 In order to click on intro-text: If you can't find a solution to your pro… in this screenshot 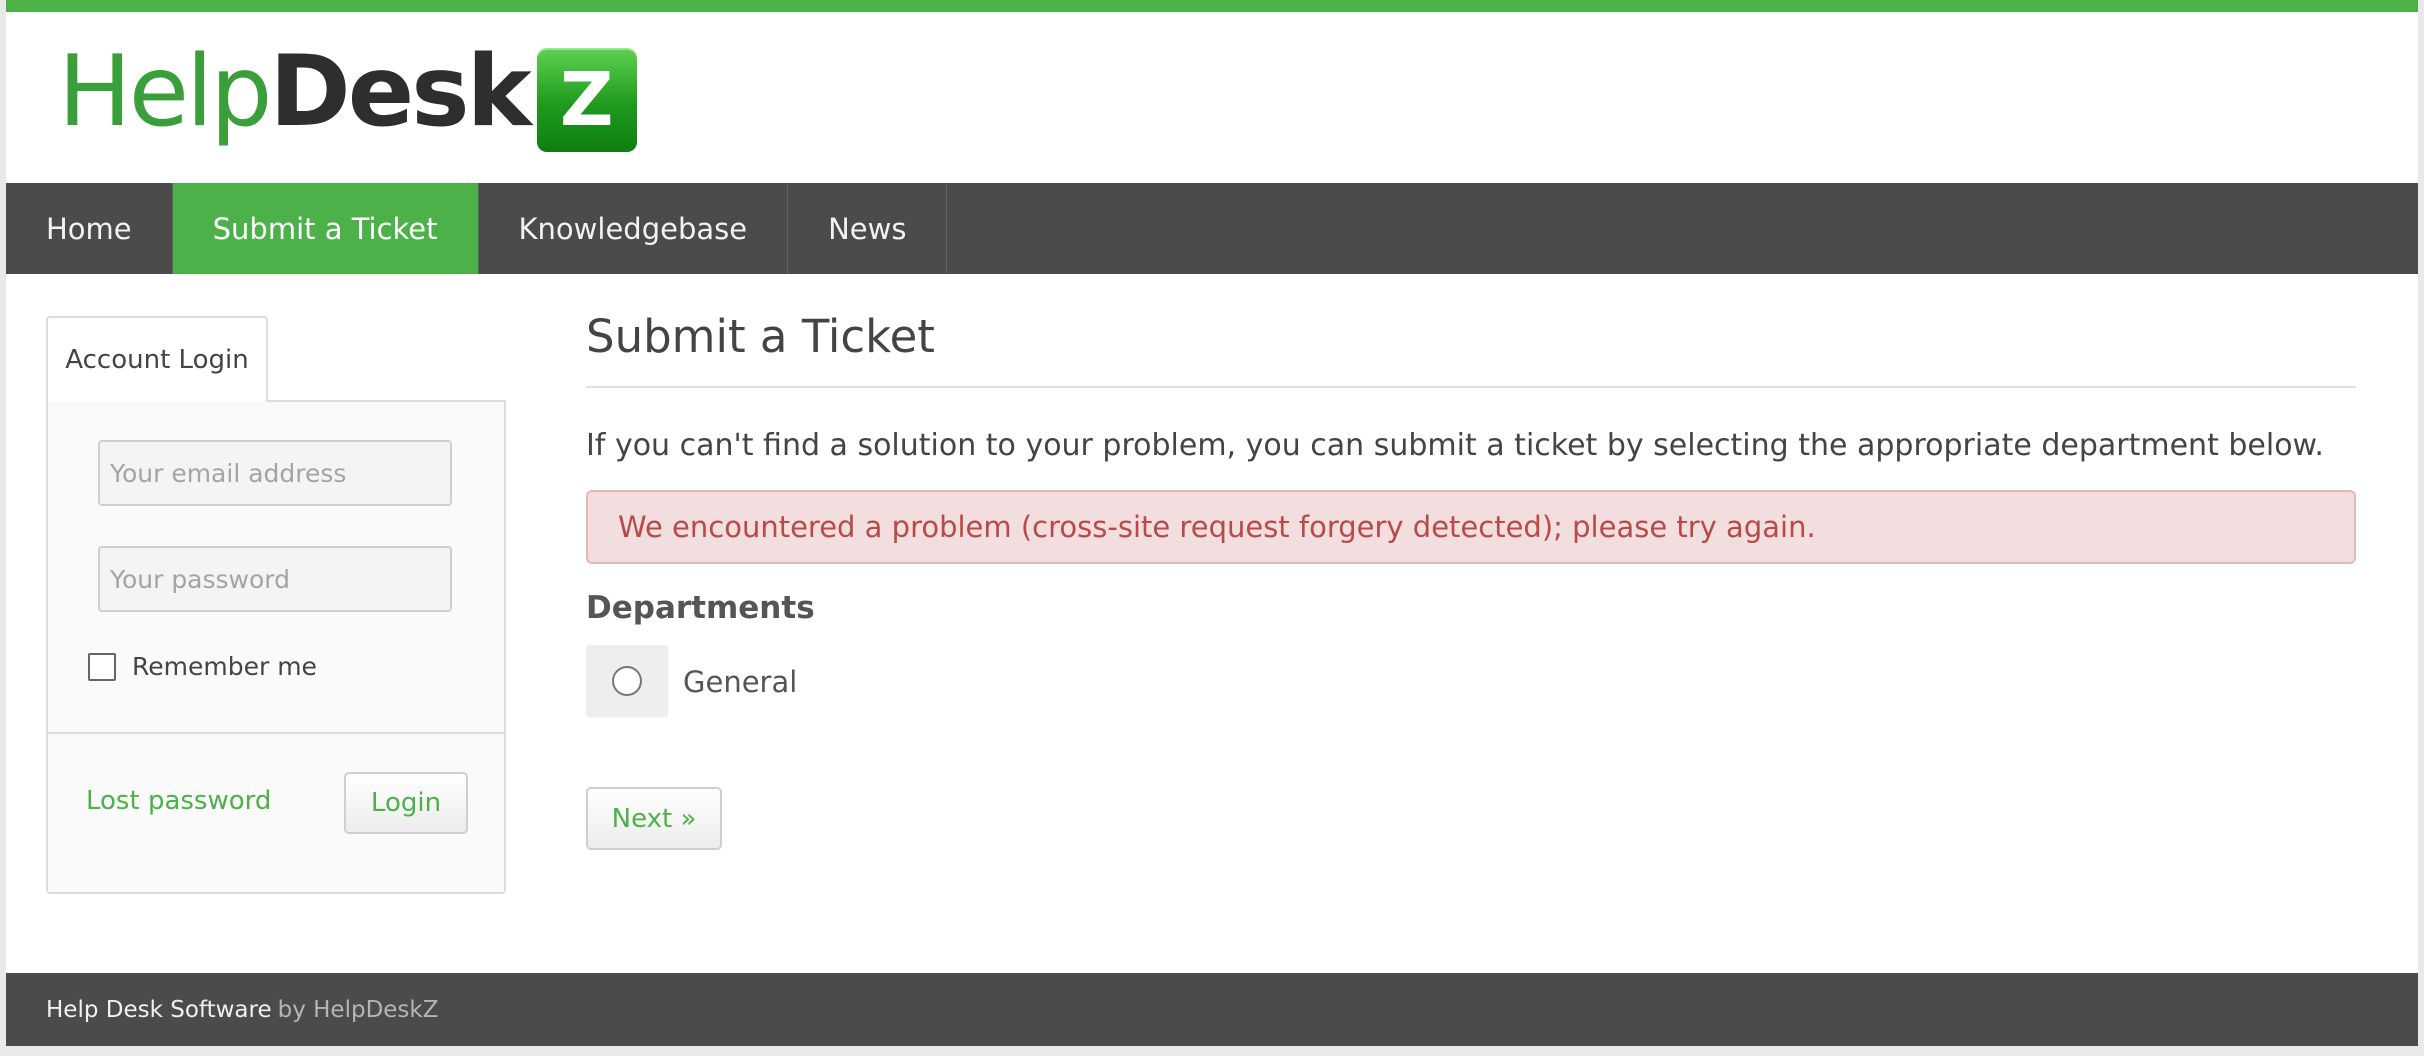, I will do `click(1455, 445)`.